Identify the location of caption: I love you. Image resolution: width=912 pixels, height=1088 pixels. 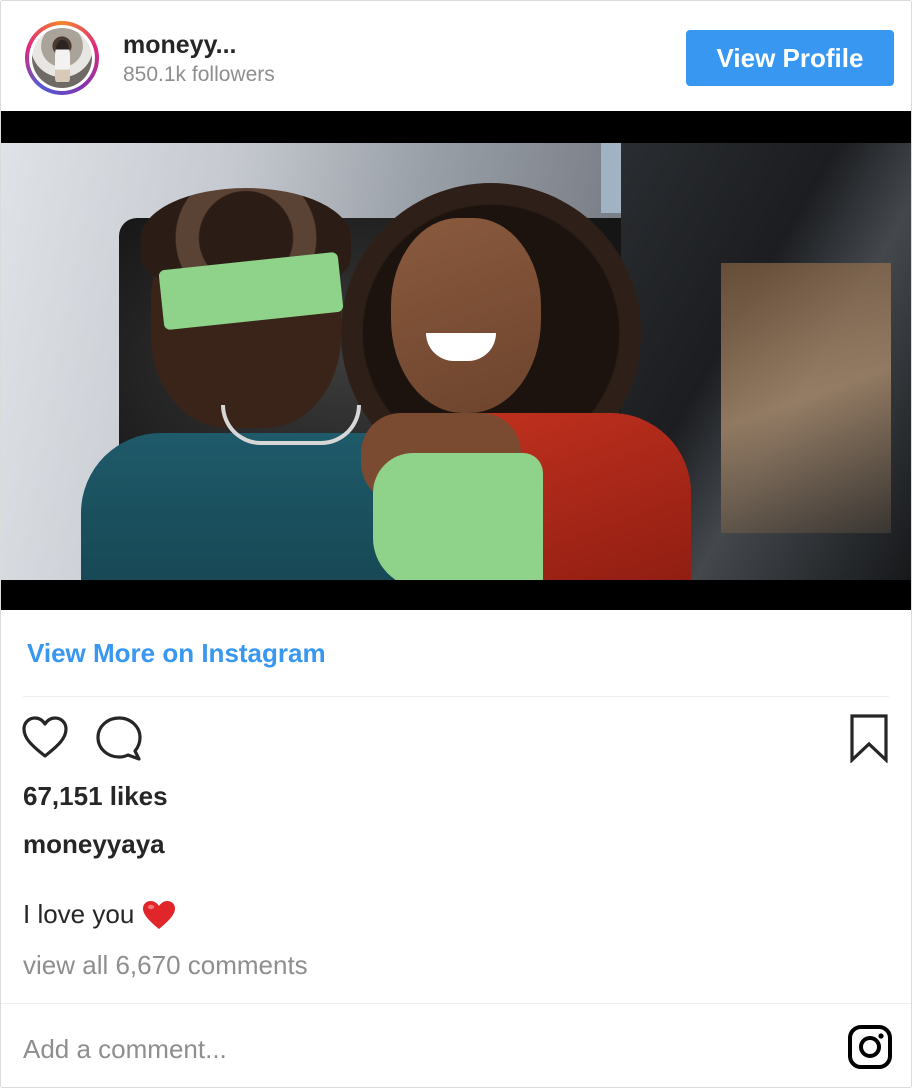
(99, 914).